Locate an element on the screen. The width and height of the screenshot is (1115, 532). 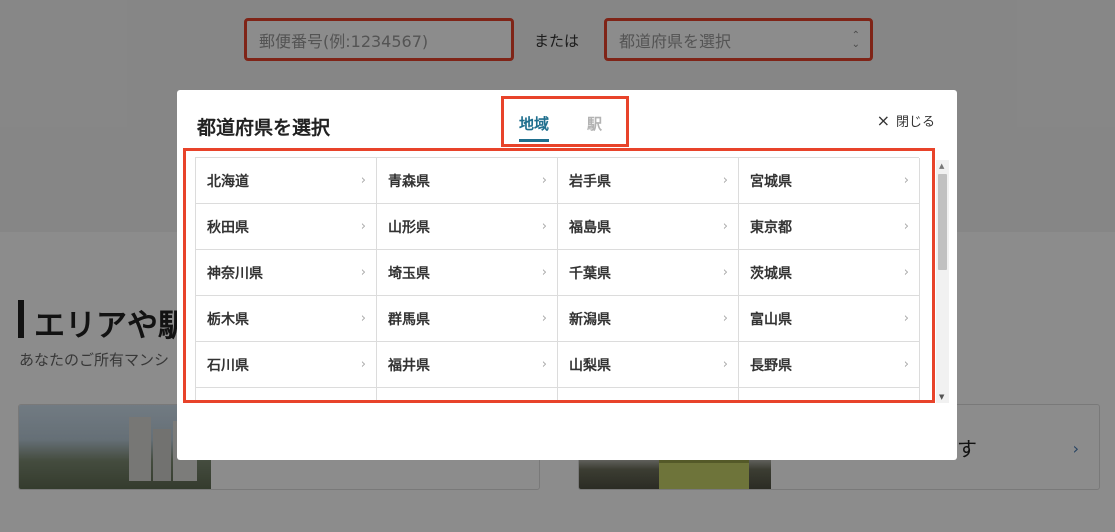
tab-region: 地域 is located at coordinates (534, 127).